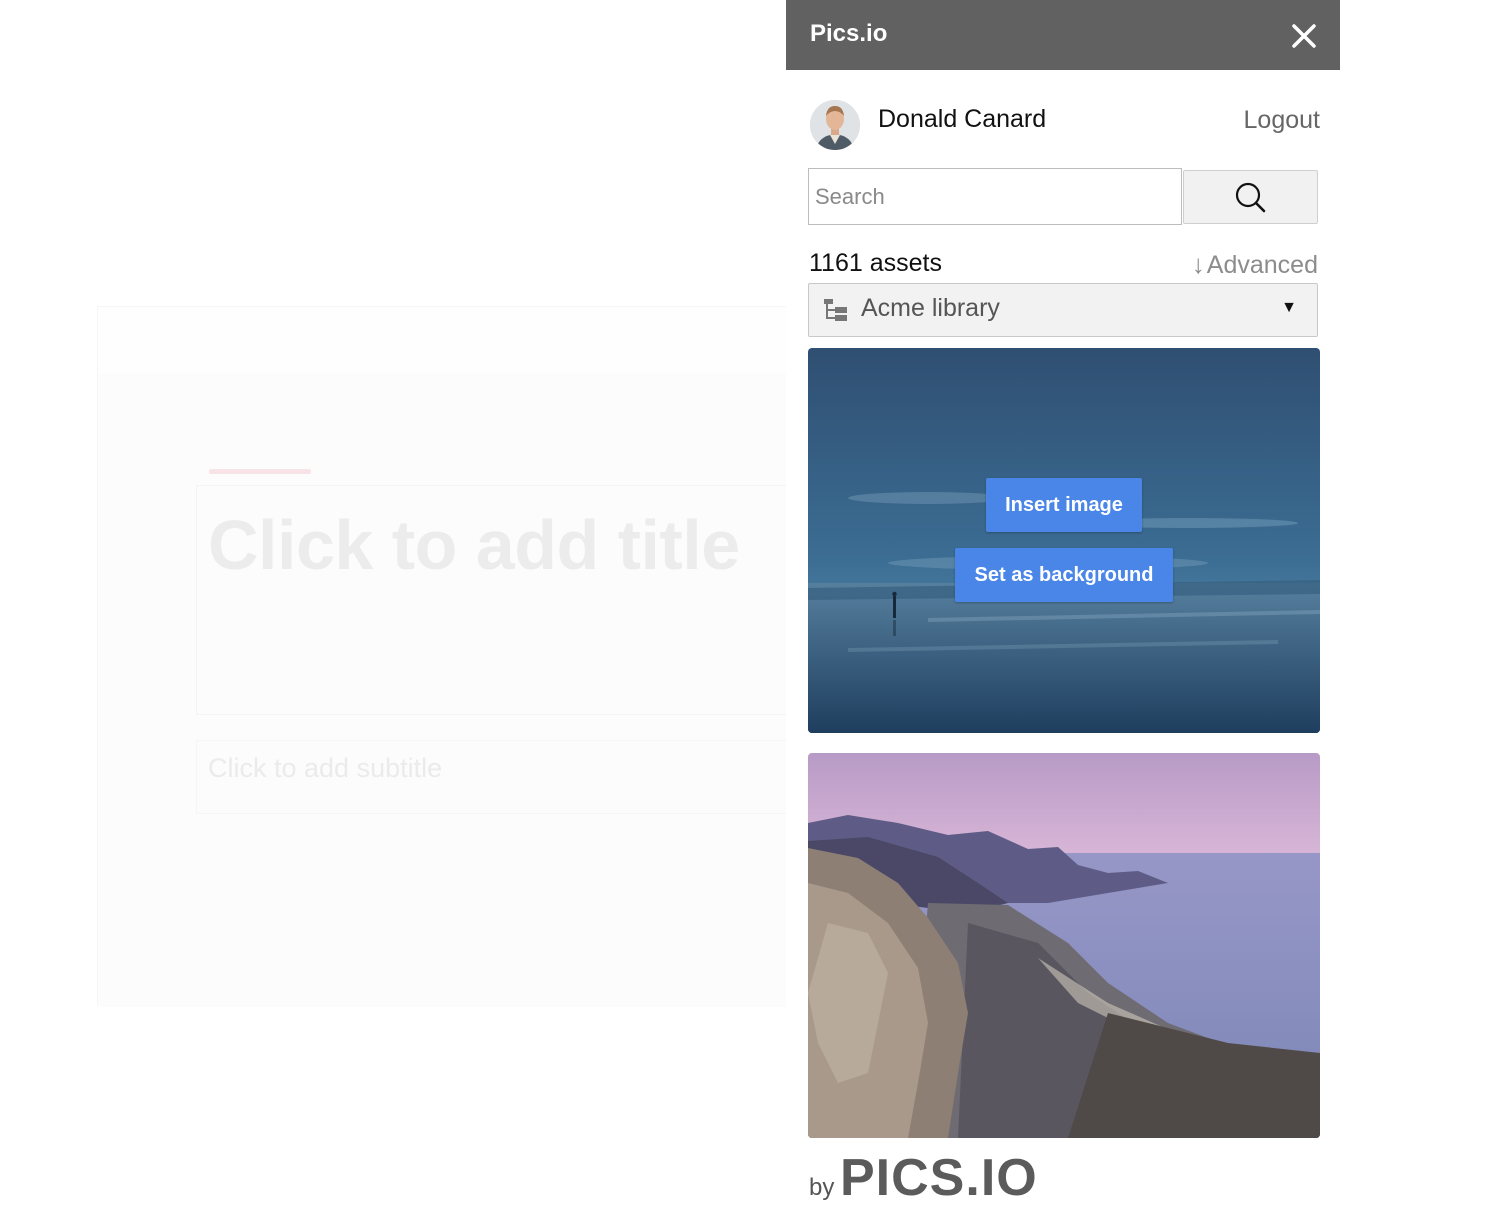  Describe the element at coordinates (1064, 575) in the screenshot. I see `set-as-background-button: Set as background` at that location.